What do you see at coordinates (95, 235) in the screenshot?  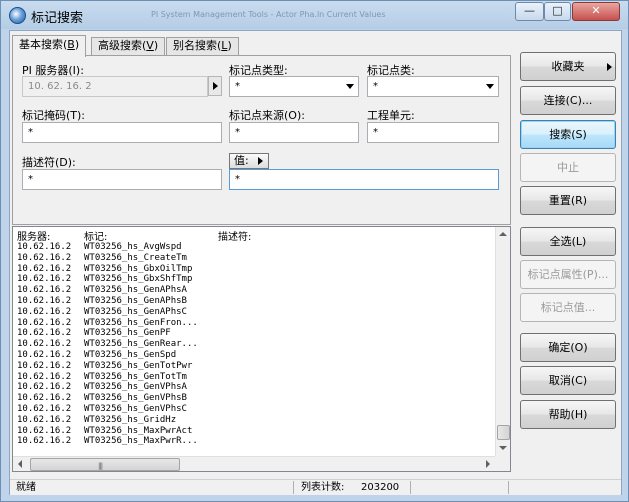 I see `column-header-tag: 标记:` at bounding box center [95, 235].